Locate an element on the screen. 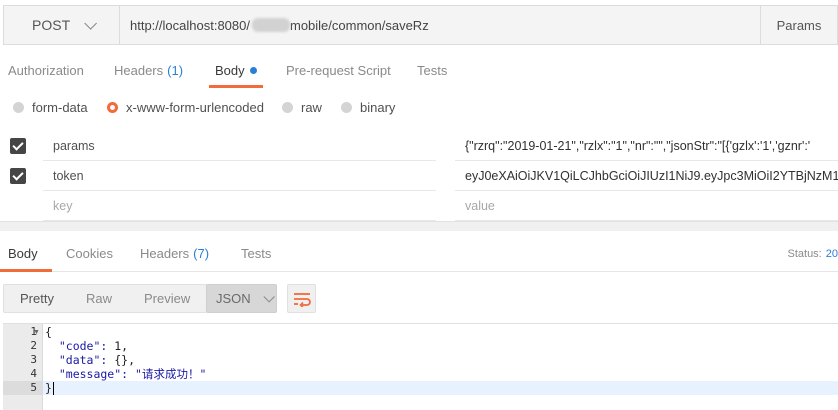  code-token: } is located at coordinates (48, 388).